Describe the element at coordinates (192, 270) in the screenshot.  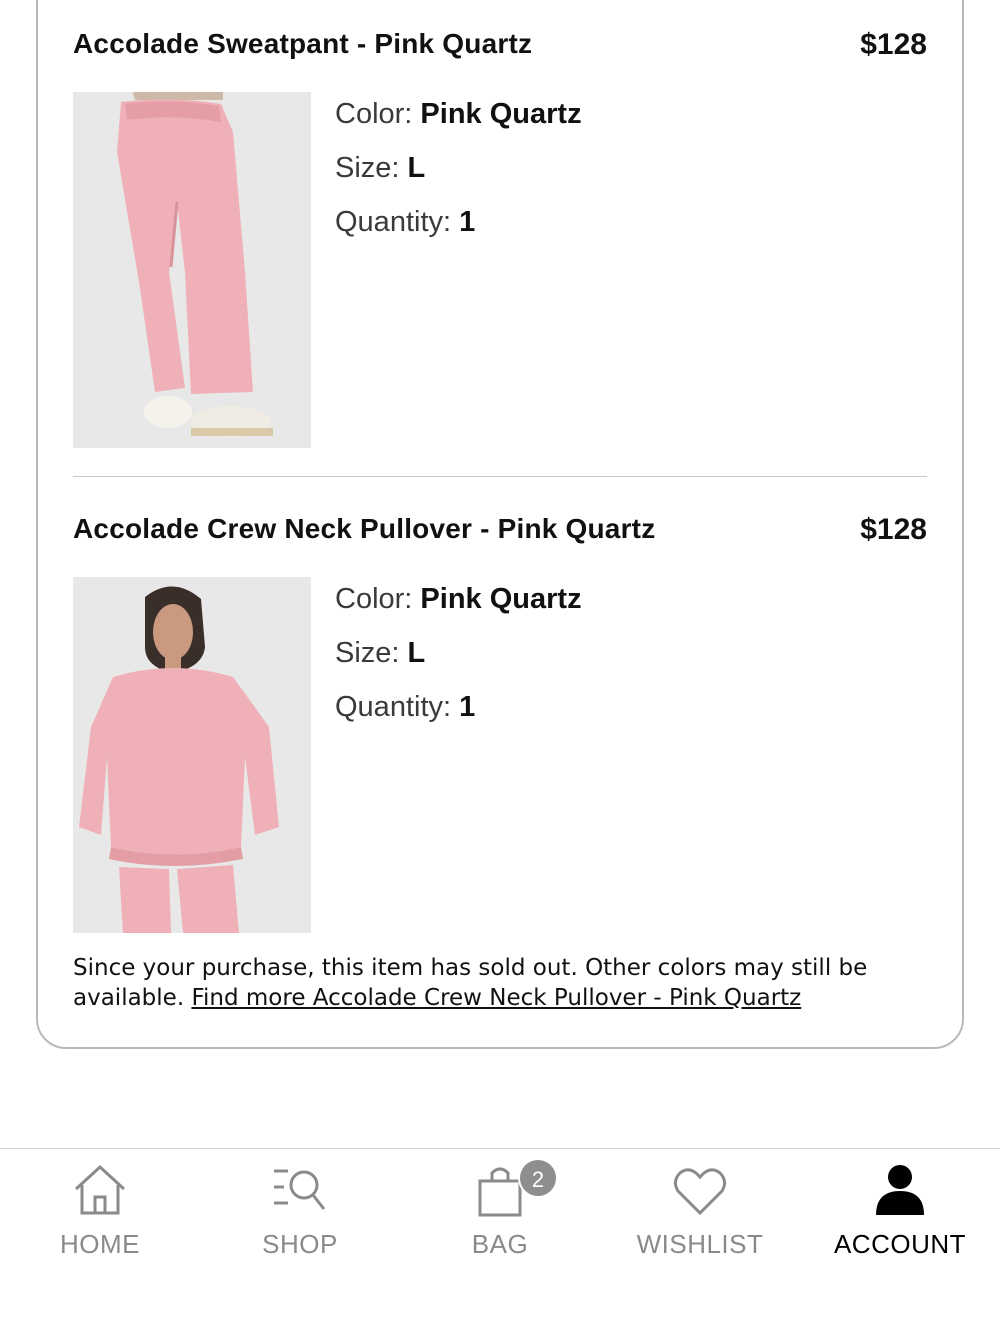
I see `product-image-sweatpant` at that location.